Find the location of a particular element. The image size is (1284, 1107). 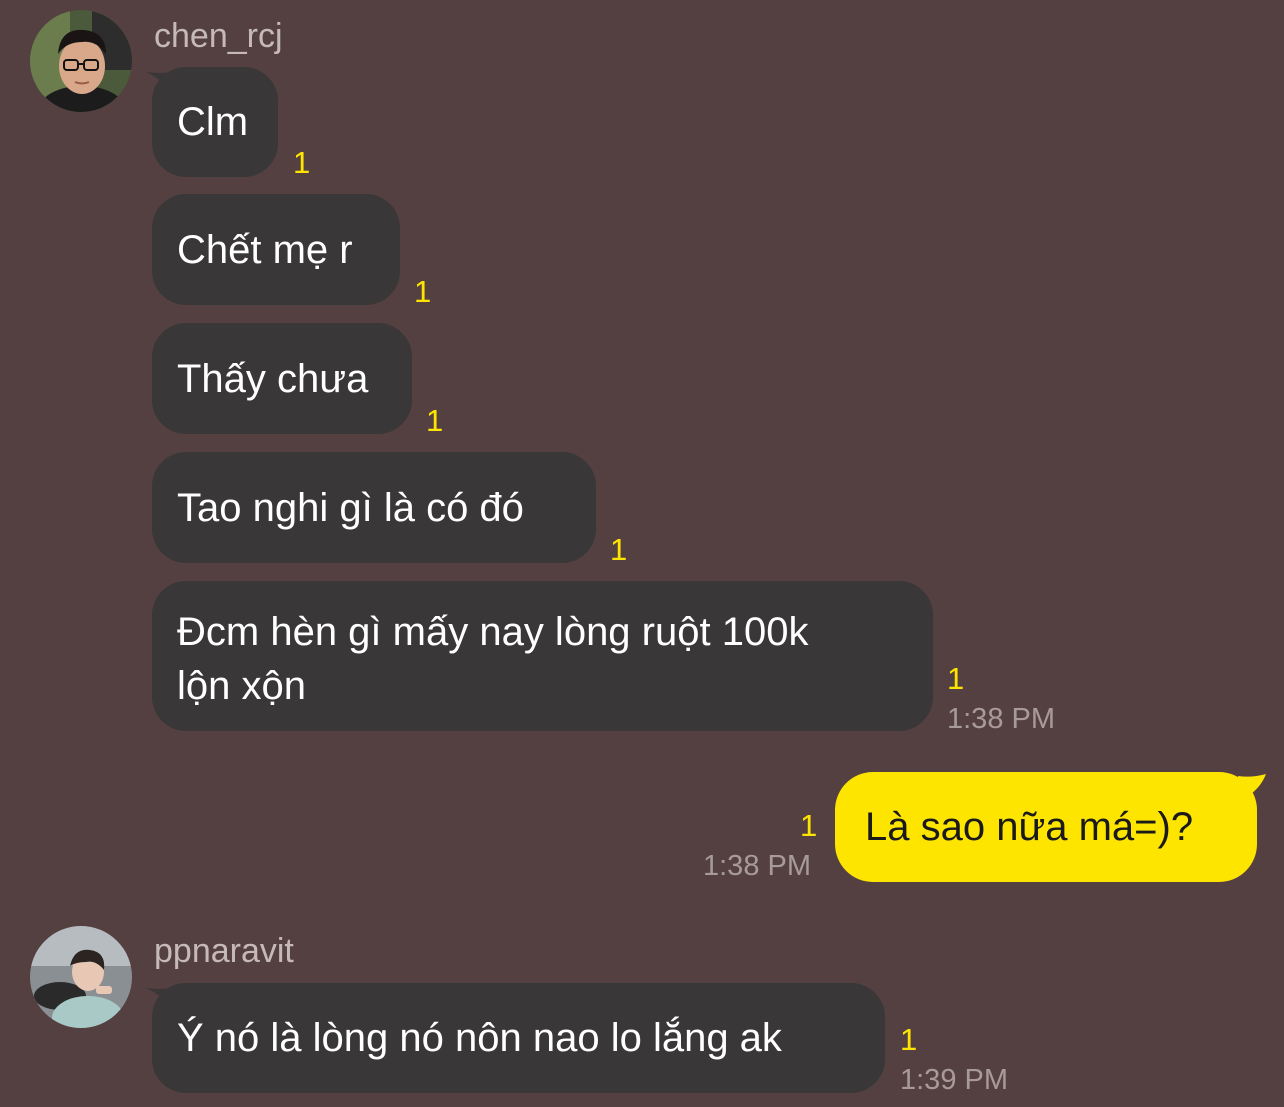

bubble-tail-icon is located at coordinates (1252, 787).